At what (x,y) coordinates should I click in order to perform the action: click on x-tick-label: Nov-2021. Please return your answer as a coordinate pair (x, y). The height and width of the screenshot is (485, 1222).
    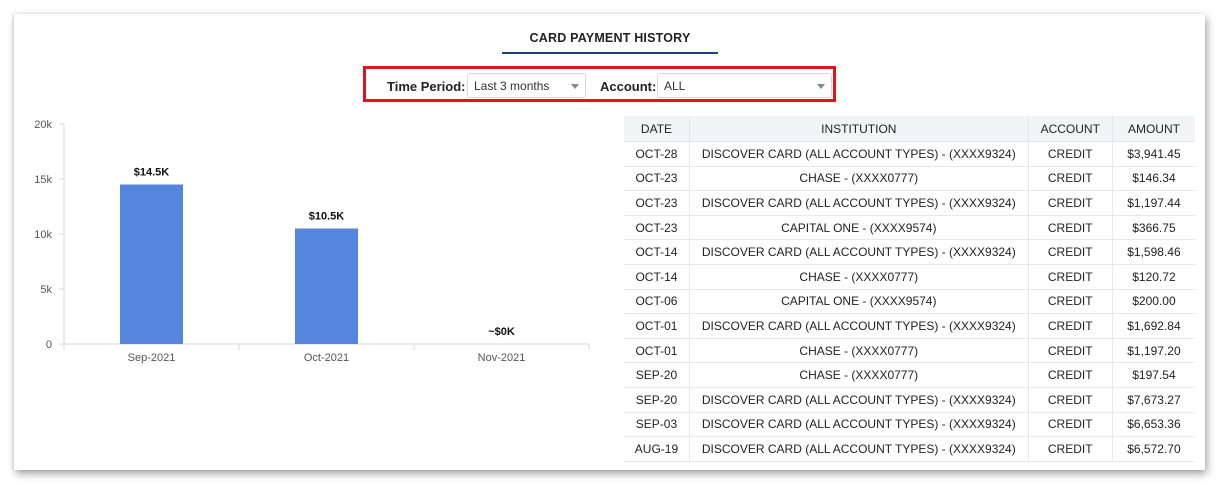
    Looking at the image, I should click on (502, 358).